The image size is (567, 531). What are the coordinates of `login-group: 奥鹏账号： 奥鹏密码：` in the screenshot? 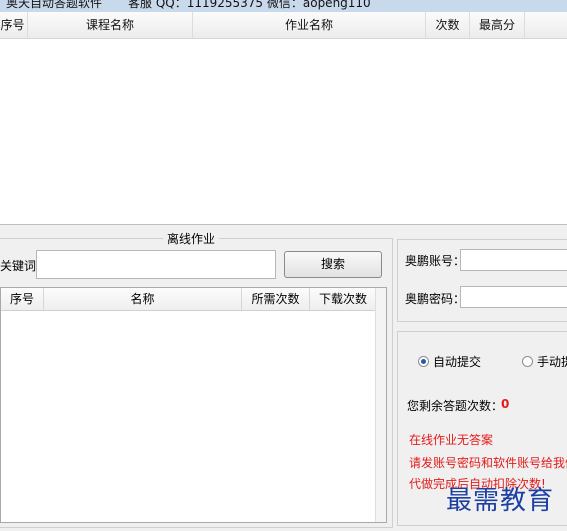 It's located at (482, 280).